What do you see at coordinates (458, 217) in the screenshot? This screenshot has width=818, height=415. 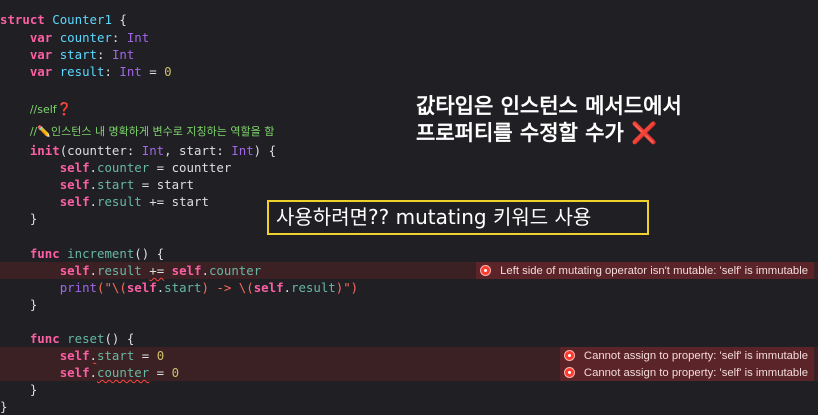 I see `mutating-callout: 사용하려면?? mutating 키워드 사용` at bounding box center [458, 217].